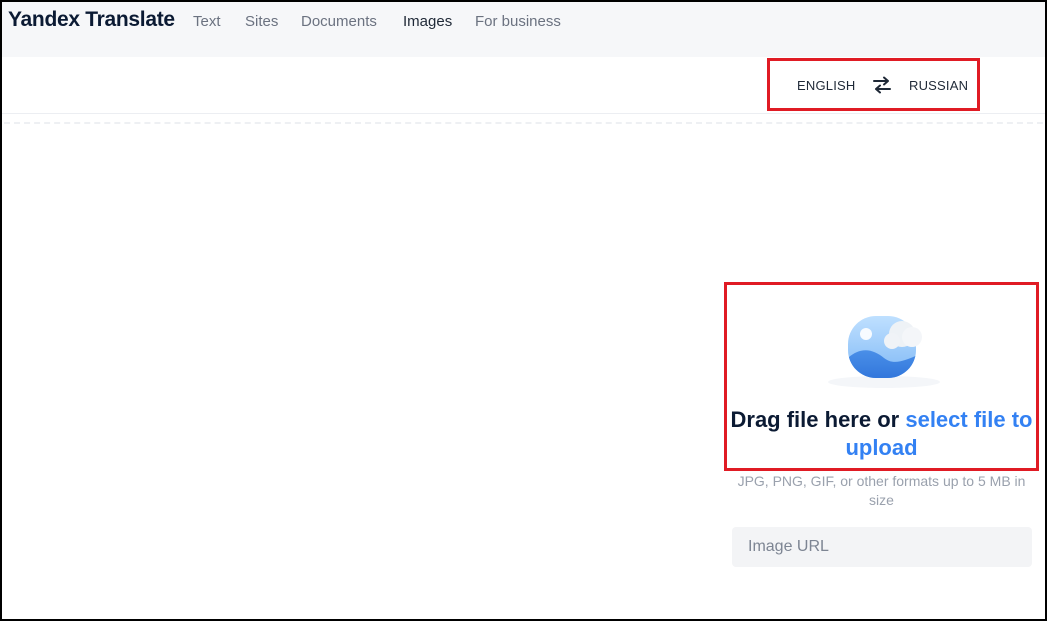 This screenshot has width=1047, height=621. I want to click on nav-item-sites: Sites, so click(261, 21).